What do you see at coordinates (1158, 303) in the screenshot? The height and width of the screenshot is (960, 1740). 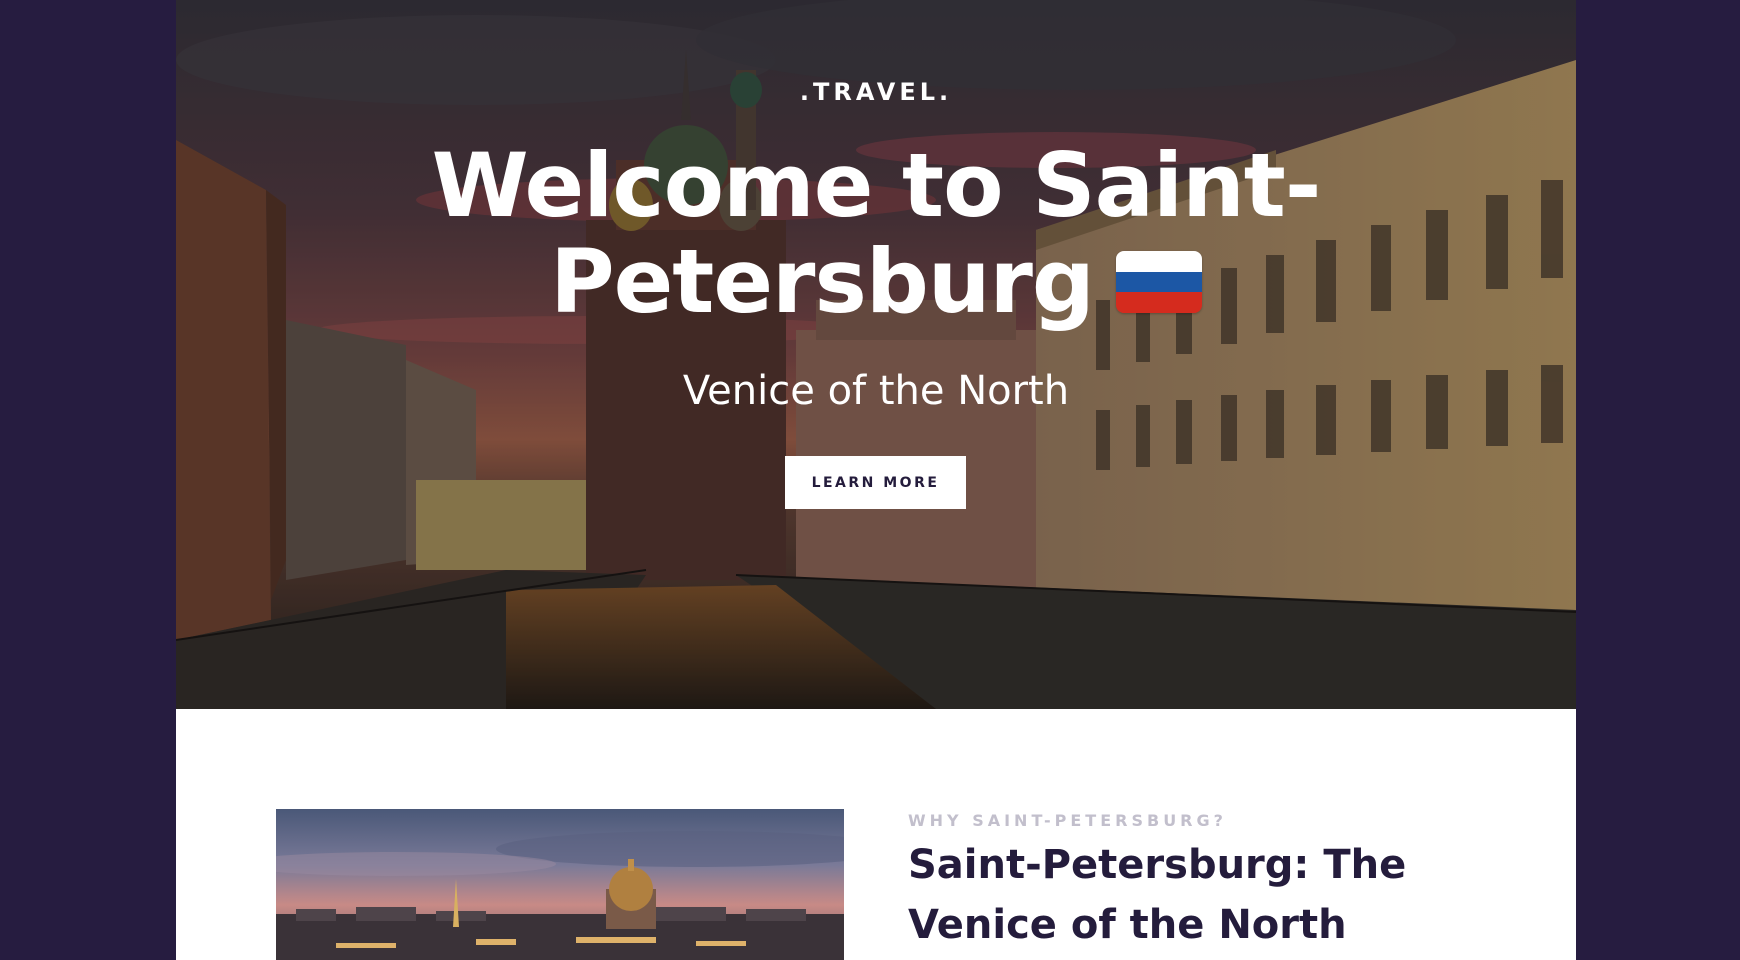 I see `flag-stripe-red` at bounding box center [1158, 303].